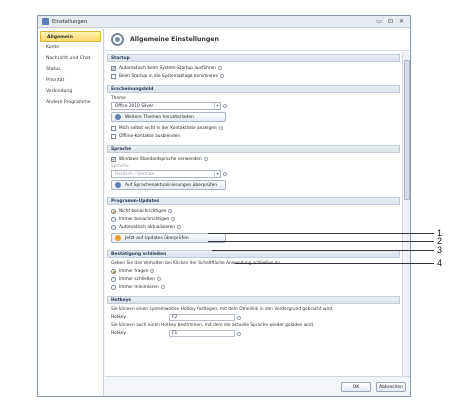 This screenshot has width=454, height=411. Describe the element at coordinates (70, 21) in the screenshot. I see `window-title: Einstellungen` at that location.